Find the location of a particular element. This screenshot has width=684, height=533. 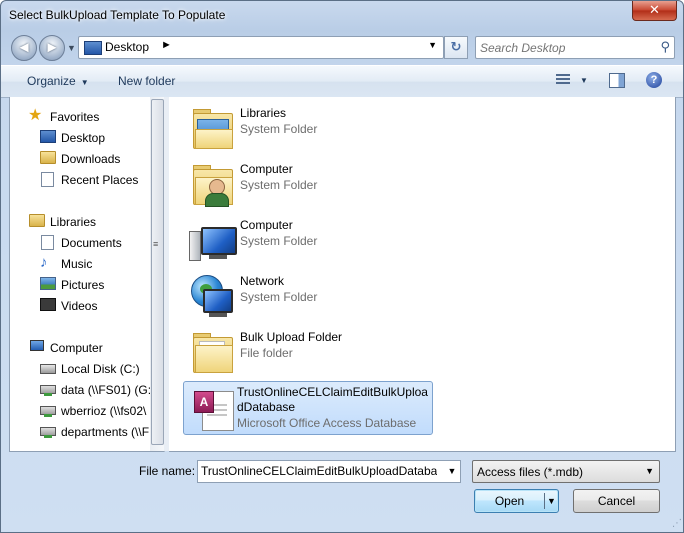

file-type-filter: Access files (*.mdb) ▼ is located at coordinates (566, 471).